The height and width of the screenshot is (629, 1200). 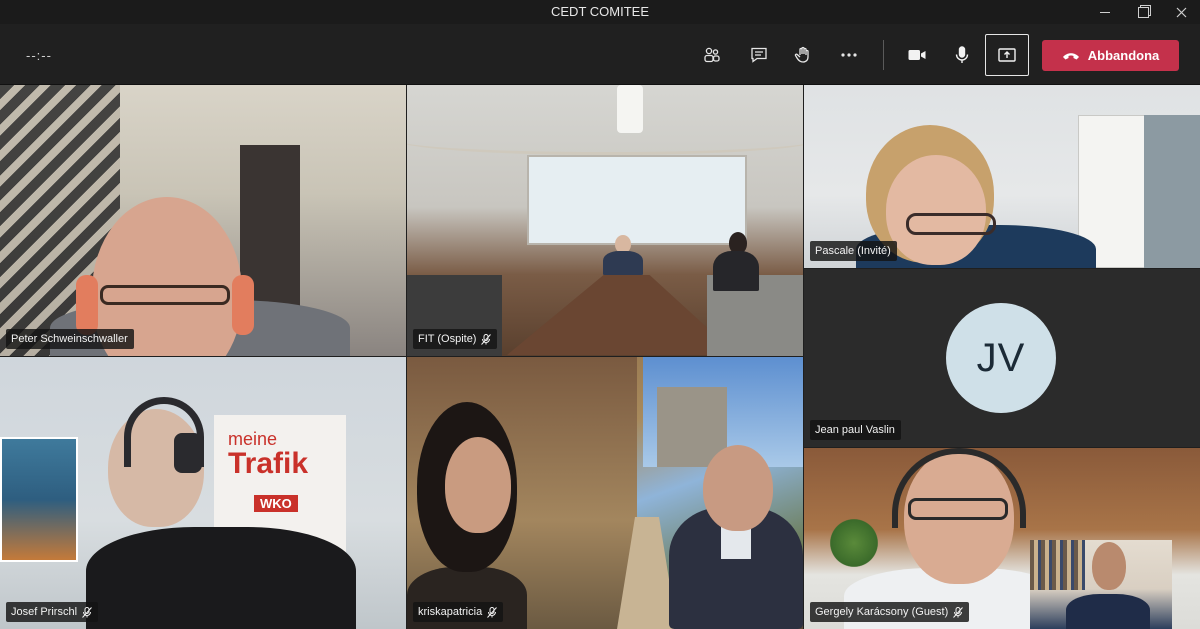 I want to click on microphone-toggle-button, so click(x=962, y=55).